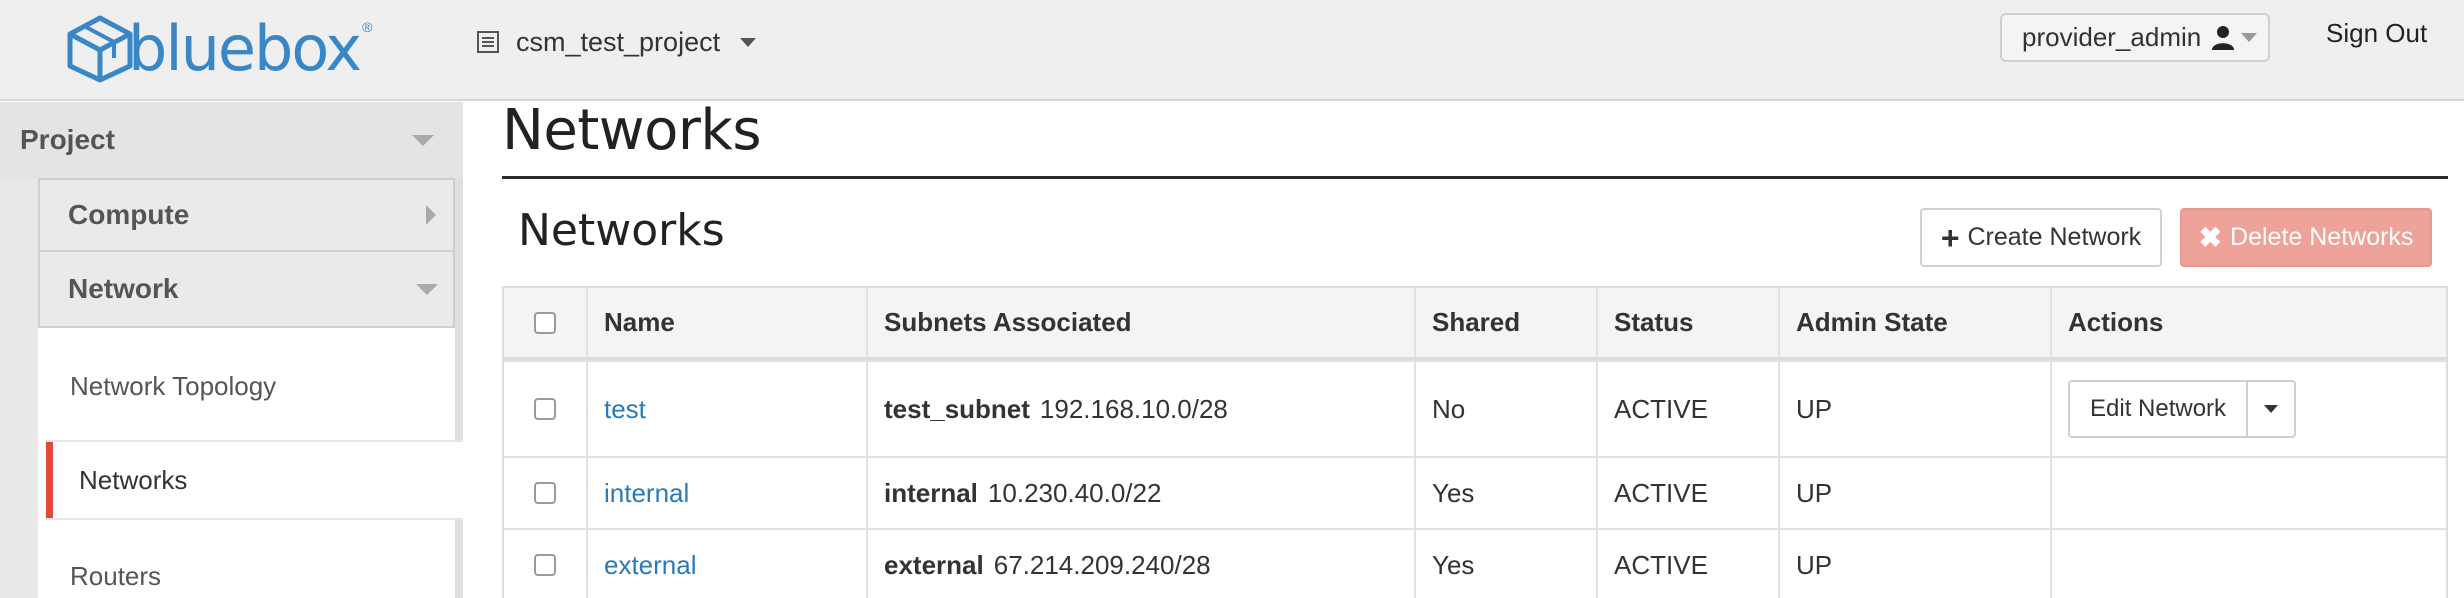  What do you see at coordinates (621, 230) in the screenshot?
I see `table-title: Networks` at bounding box center [621, 230].